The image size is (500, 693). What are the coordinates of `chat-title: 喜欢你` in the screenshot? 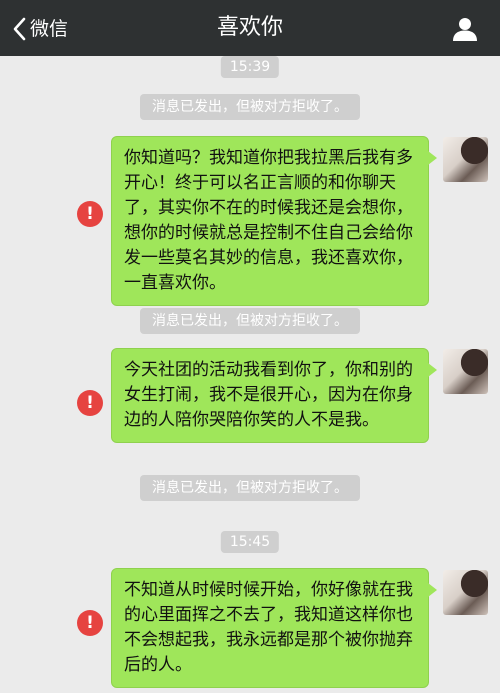 It's located at (249, 27).